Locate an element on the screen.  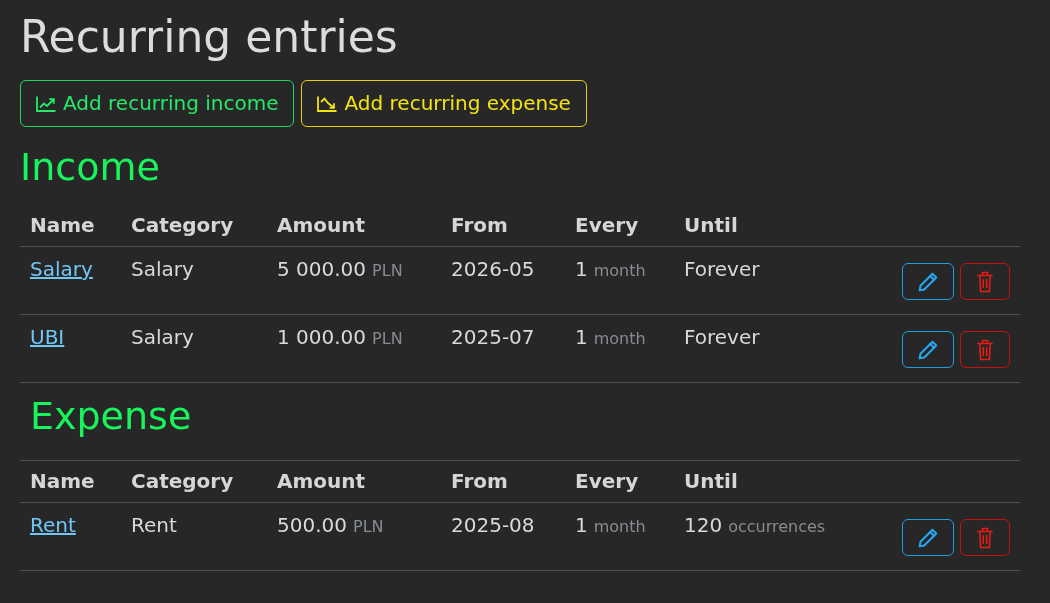
section-heading: Expense is located at coordinates (111, 416).